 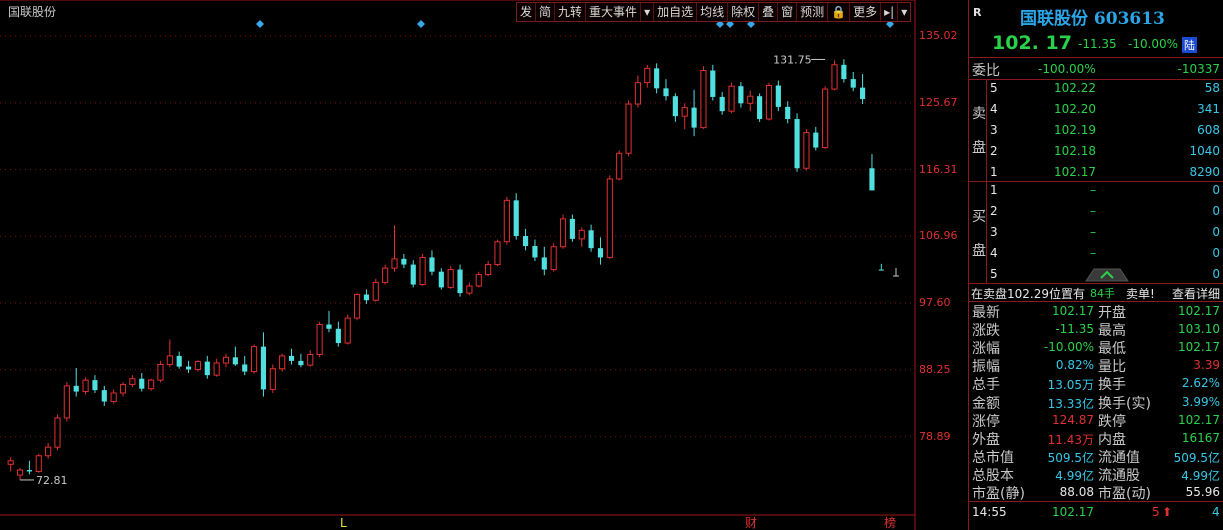 What do you see at coordinates (993, 475) in the screenshot?
I see `stat-label: 总股本` at bounding box center [993, 475].